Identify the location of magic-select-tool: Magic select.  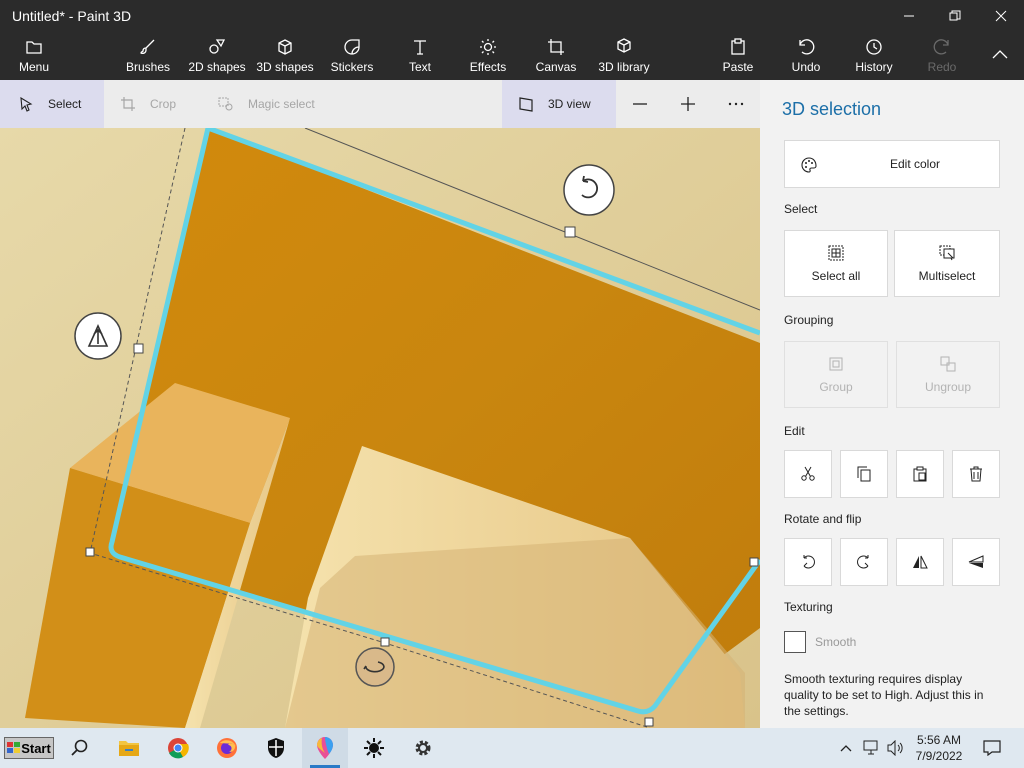
(266, 104).